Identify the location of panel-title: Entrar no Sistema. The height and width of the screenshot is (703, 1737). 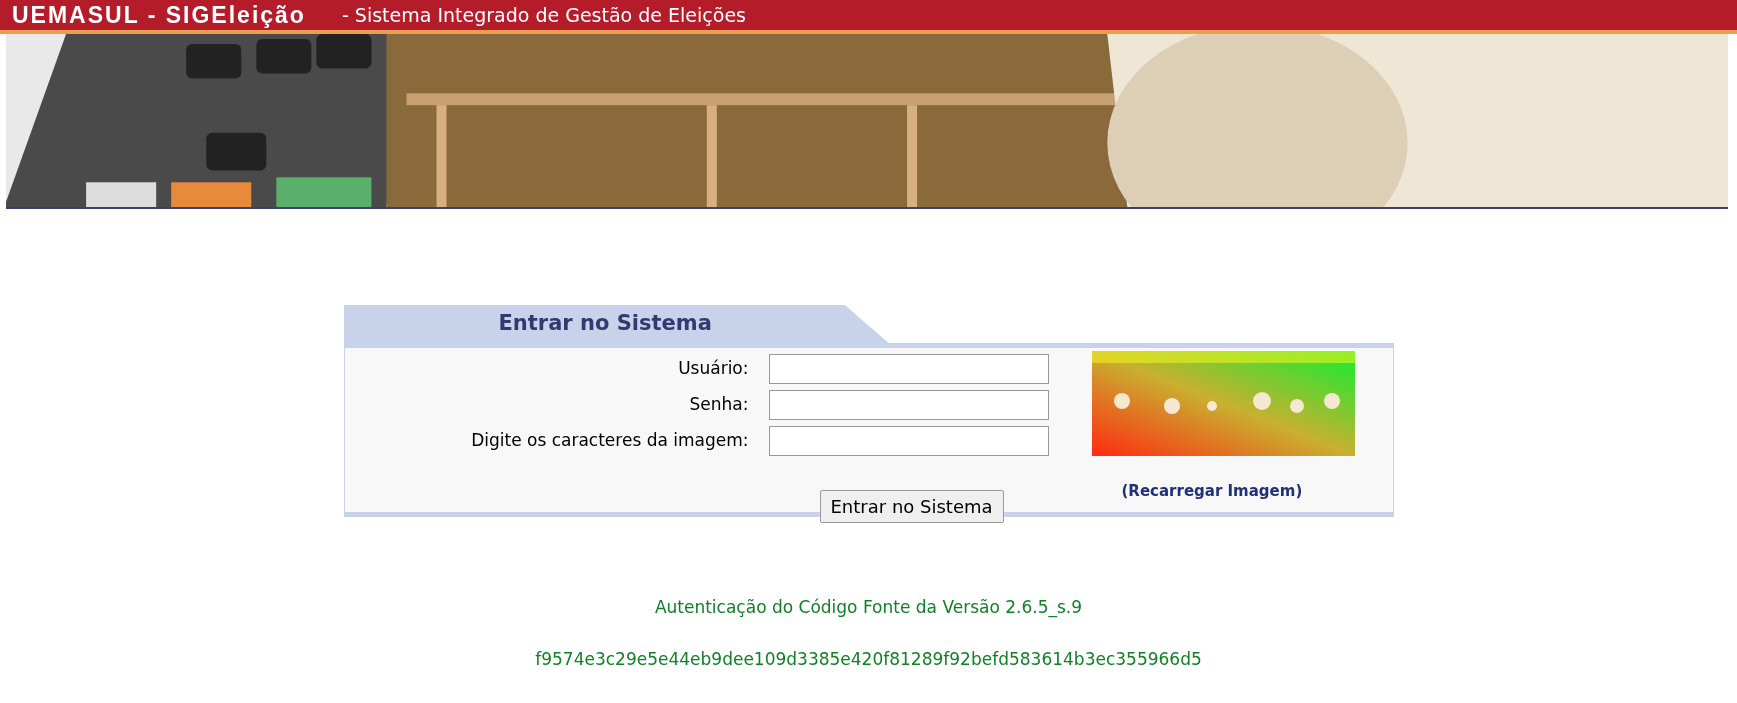
(605, 324).